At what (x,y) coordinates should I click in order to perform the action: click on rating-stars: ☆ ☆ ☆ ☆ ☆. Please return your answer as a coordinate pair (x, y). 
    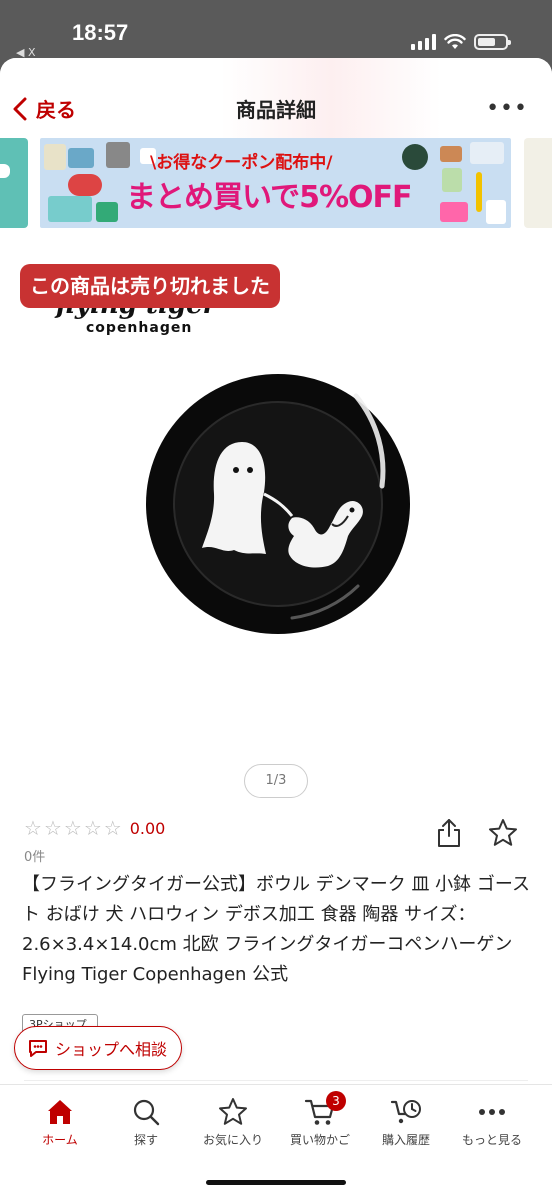
    Looking at the image, I should click on (73, 828).